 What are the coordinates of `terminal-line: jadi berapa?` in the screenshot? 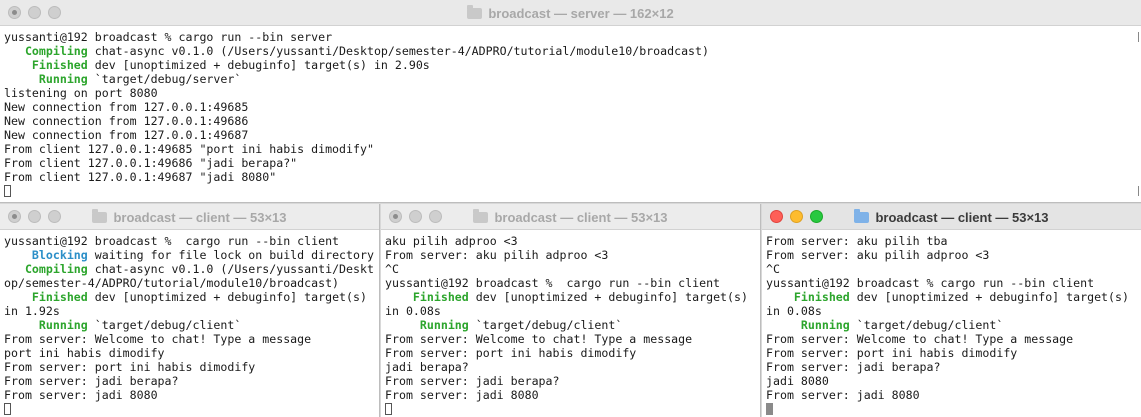 It's located at (572, 367).